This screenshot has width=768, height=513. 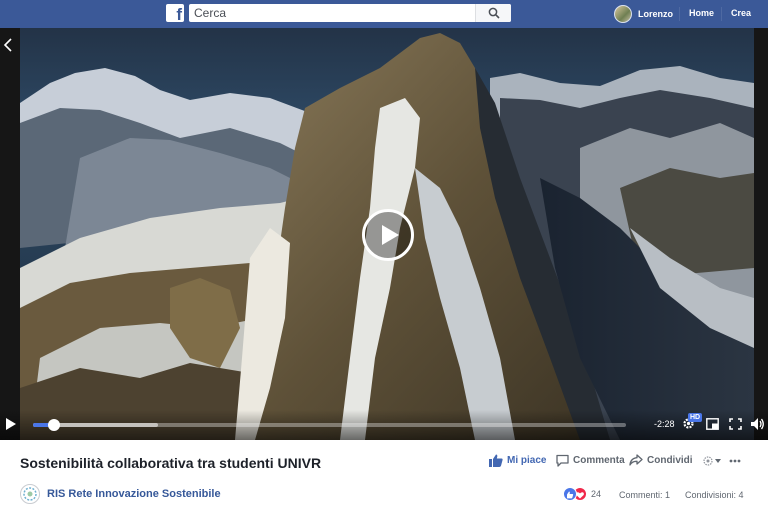 What do you see at coordinates (695, 417) in the screenshot?
I see `hd-badge: HD` at bounding box center [695, 417].